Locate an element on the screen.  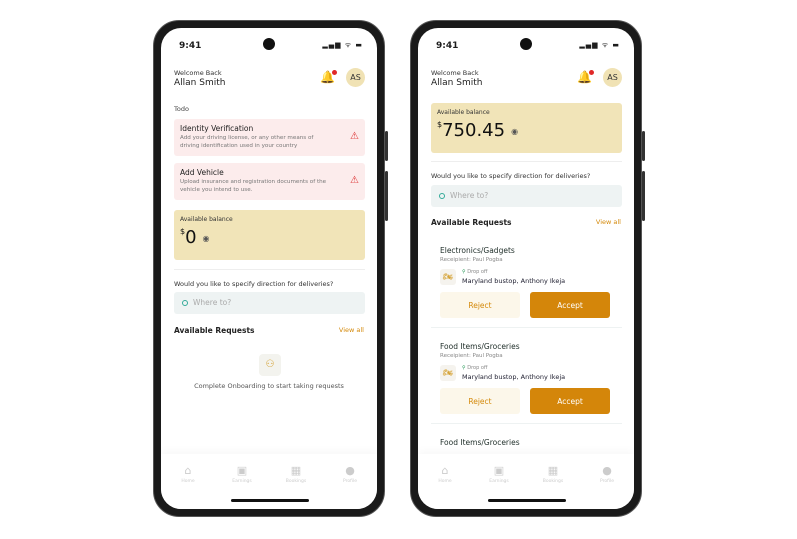
todo-title: Identity Verification is located at coordinates (217, 128).